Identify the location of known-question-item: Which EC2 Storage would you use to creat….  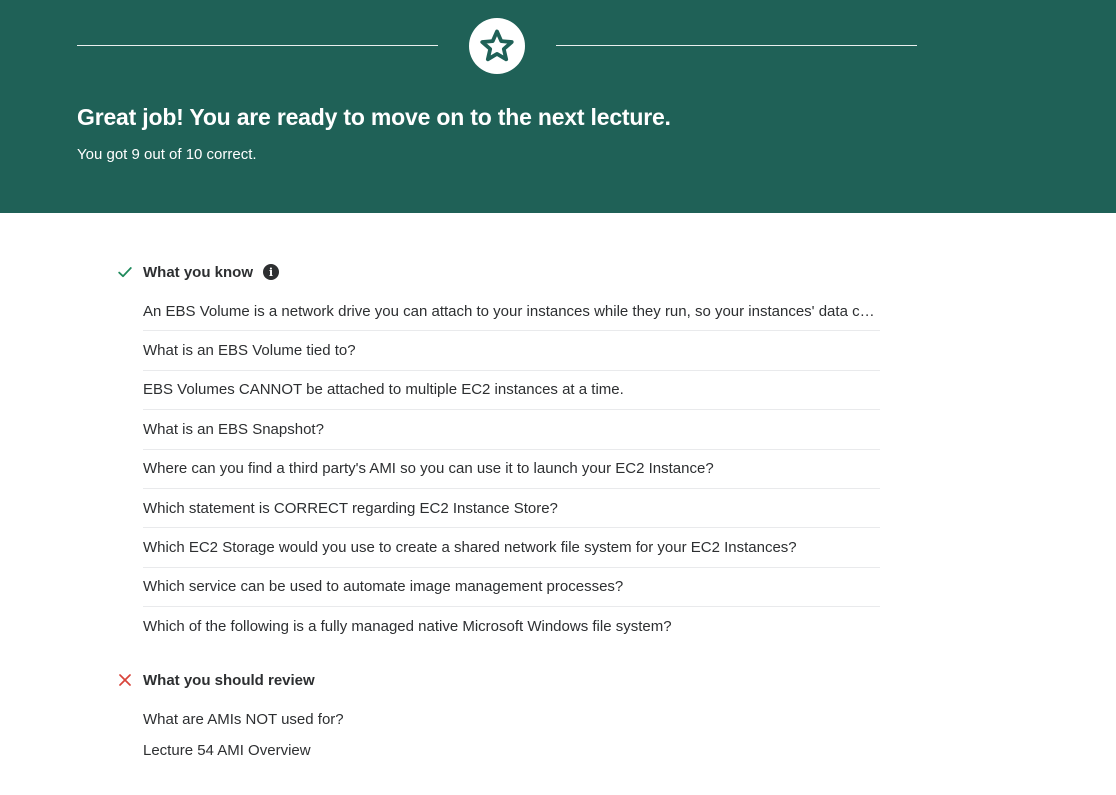
(511, 548).